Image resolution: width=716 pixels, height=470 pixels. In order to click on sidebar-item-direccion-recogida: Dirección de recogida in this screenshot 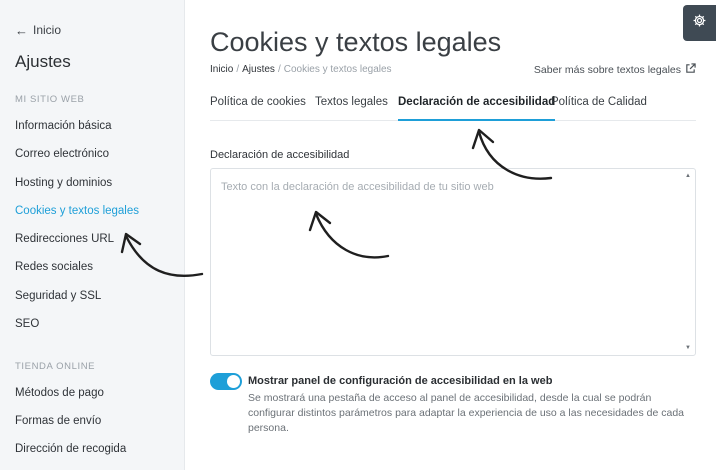, I will do `click(70, 449)`.